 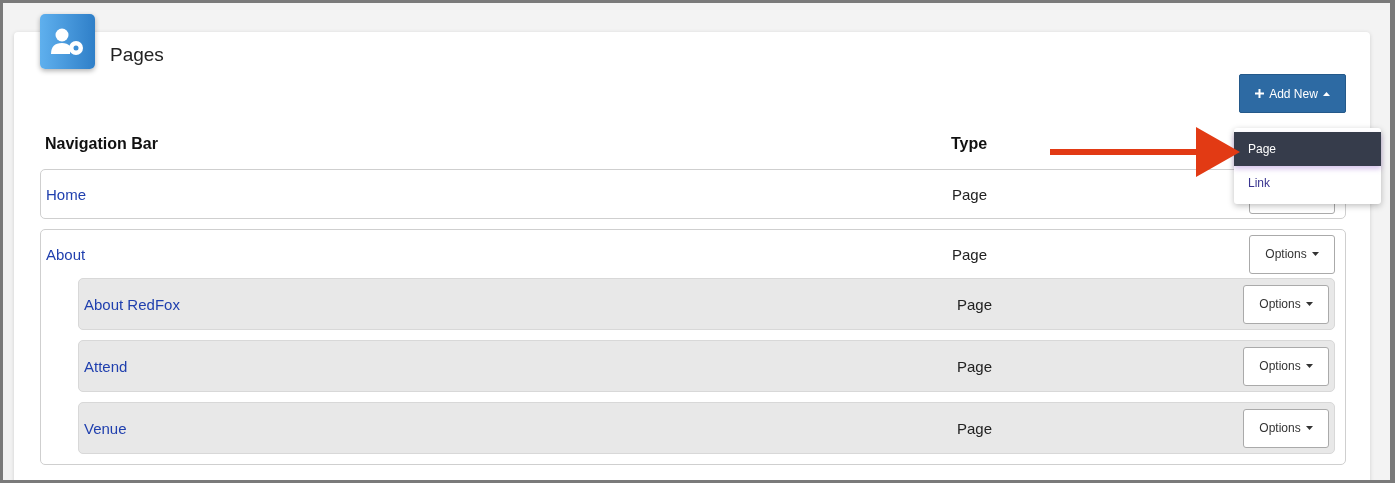 What do you see at coordinates (520, 428) in the screenshot?
I see `page-link: Venue` at bounding box center [520, 428].